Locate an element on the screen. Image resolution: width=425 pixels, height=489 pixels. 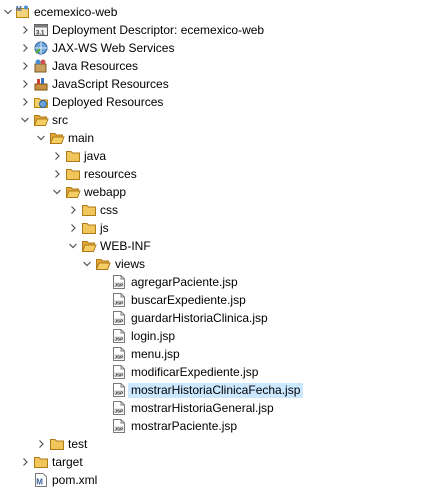
tree-item-label: src is located at coordinates (60, 120).